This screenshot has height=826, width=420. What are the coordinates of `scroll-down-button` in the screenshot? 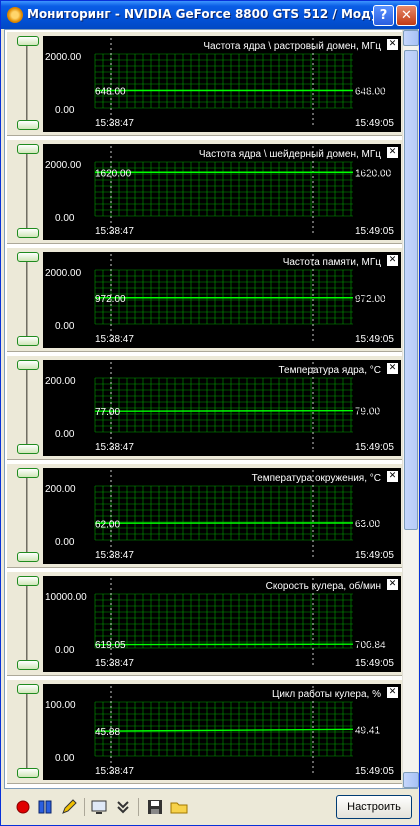 It's located at (411, 780).